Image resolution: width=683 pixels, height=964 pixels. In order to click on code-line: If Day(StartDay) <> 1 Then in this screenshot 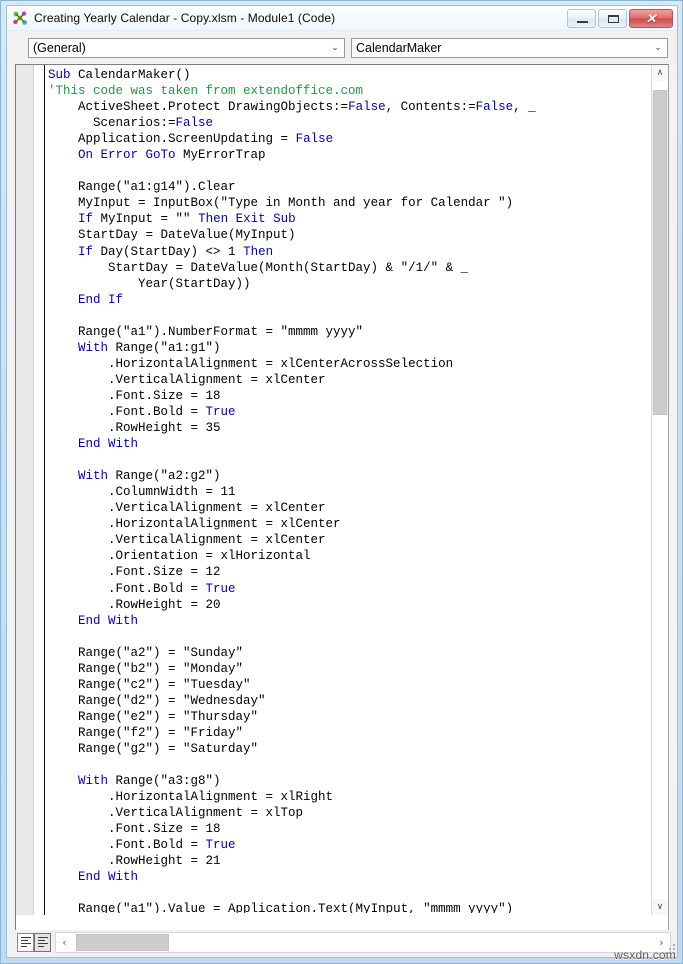, I will do `click(176, 251)`.